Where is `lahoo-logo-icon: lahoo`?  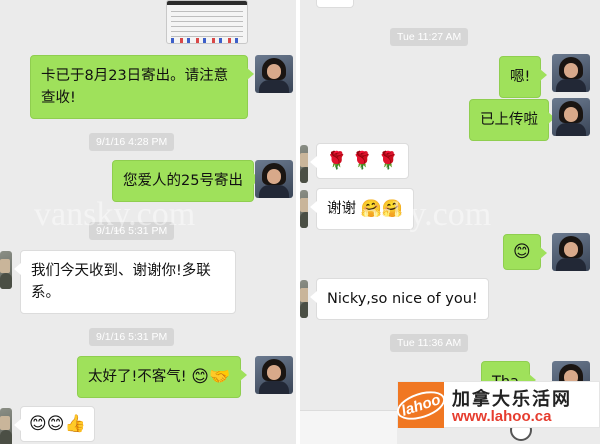 lahoo-logo-icon: lahoo is located at coordinates (421, 405).